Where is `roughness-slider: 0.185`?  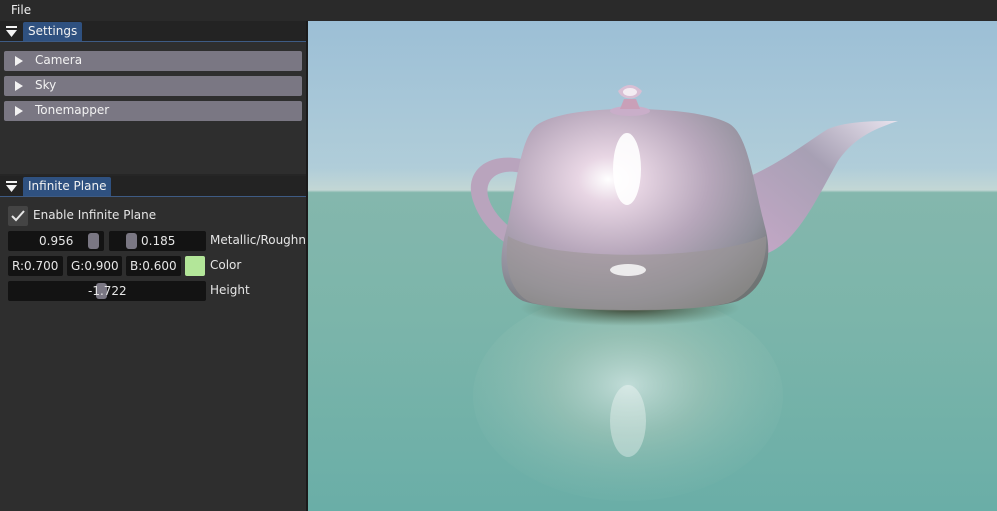
roughness-slider: 0.185 is located at coordinates (157, 241).